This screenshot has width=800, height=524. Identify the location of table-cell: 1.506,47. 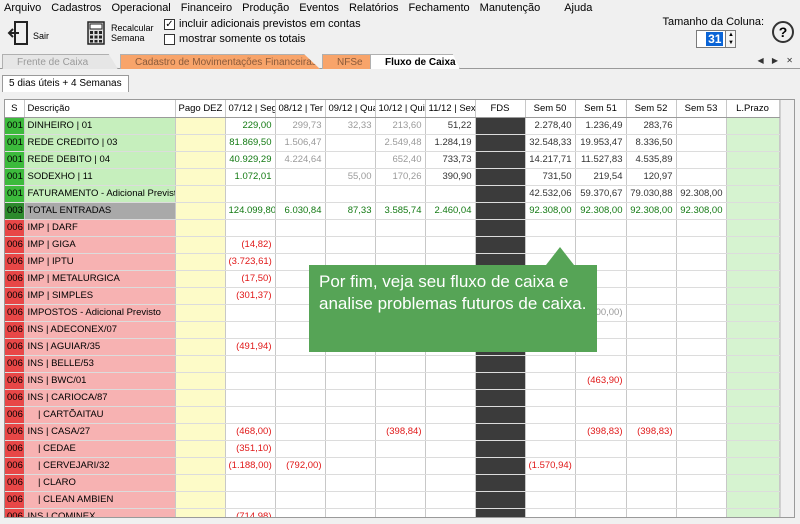
(300, 143).